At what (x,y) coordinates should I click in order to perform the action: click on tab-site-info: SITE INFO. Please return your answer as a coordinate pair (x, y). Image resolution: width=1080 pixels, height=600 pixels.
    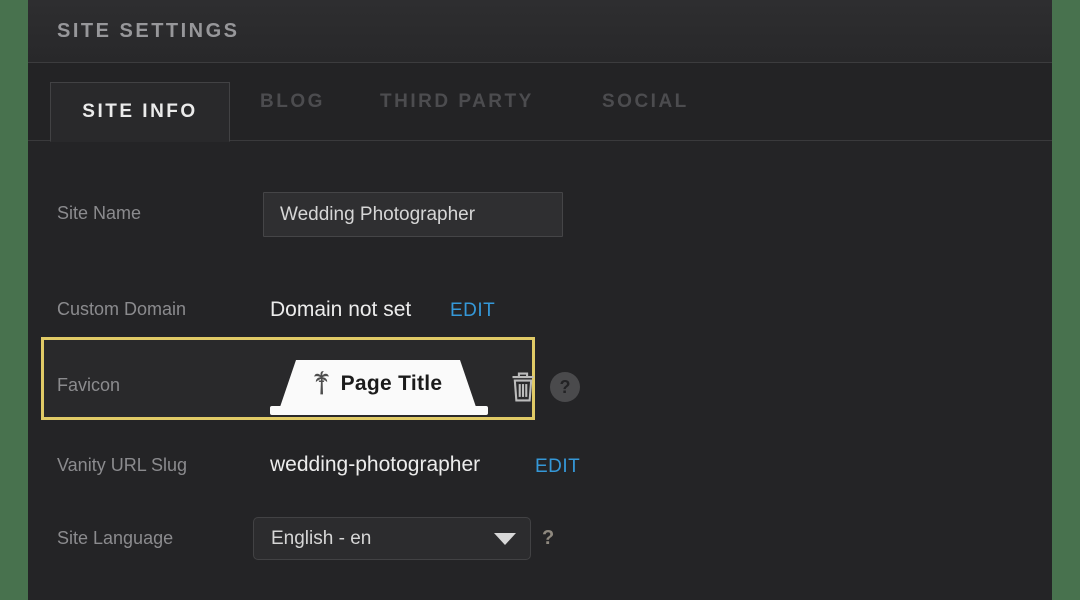
    Looking at the image, I should click on (140, 112).